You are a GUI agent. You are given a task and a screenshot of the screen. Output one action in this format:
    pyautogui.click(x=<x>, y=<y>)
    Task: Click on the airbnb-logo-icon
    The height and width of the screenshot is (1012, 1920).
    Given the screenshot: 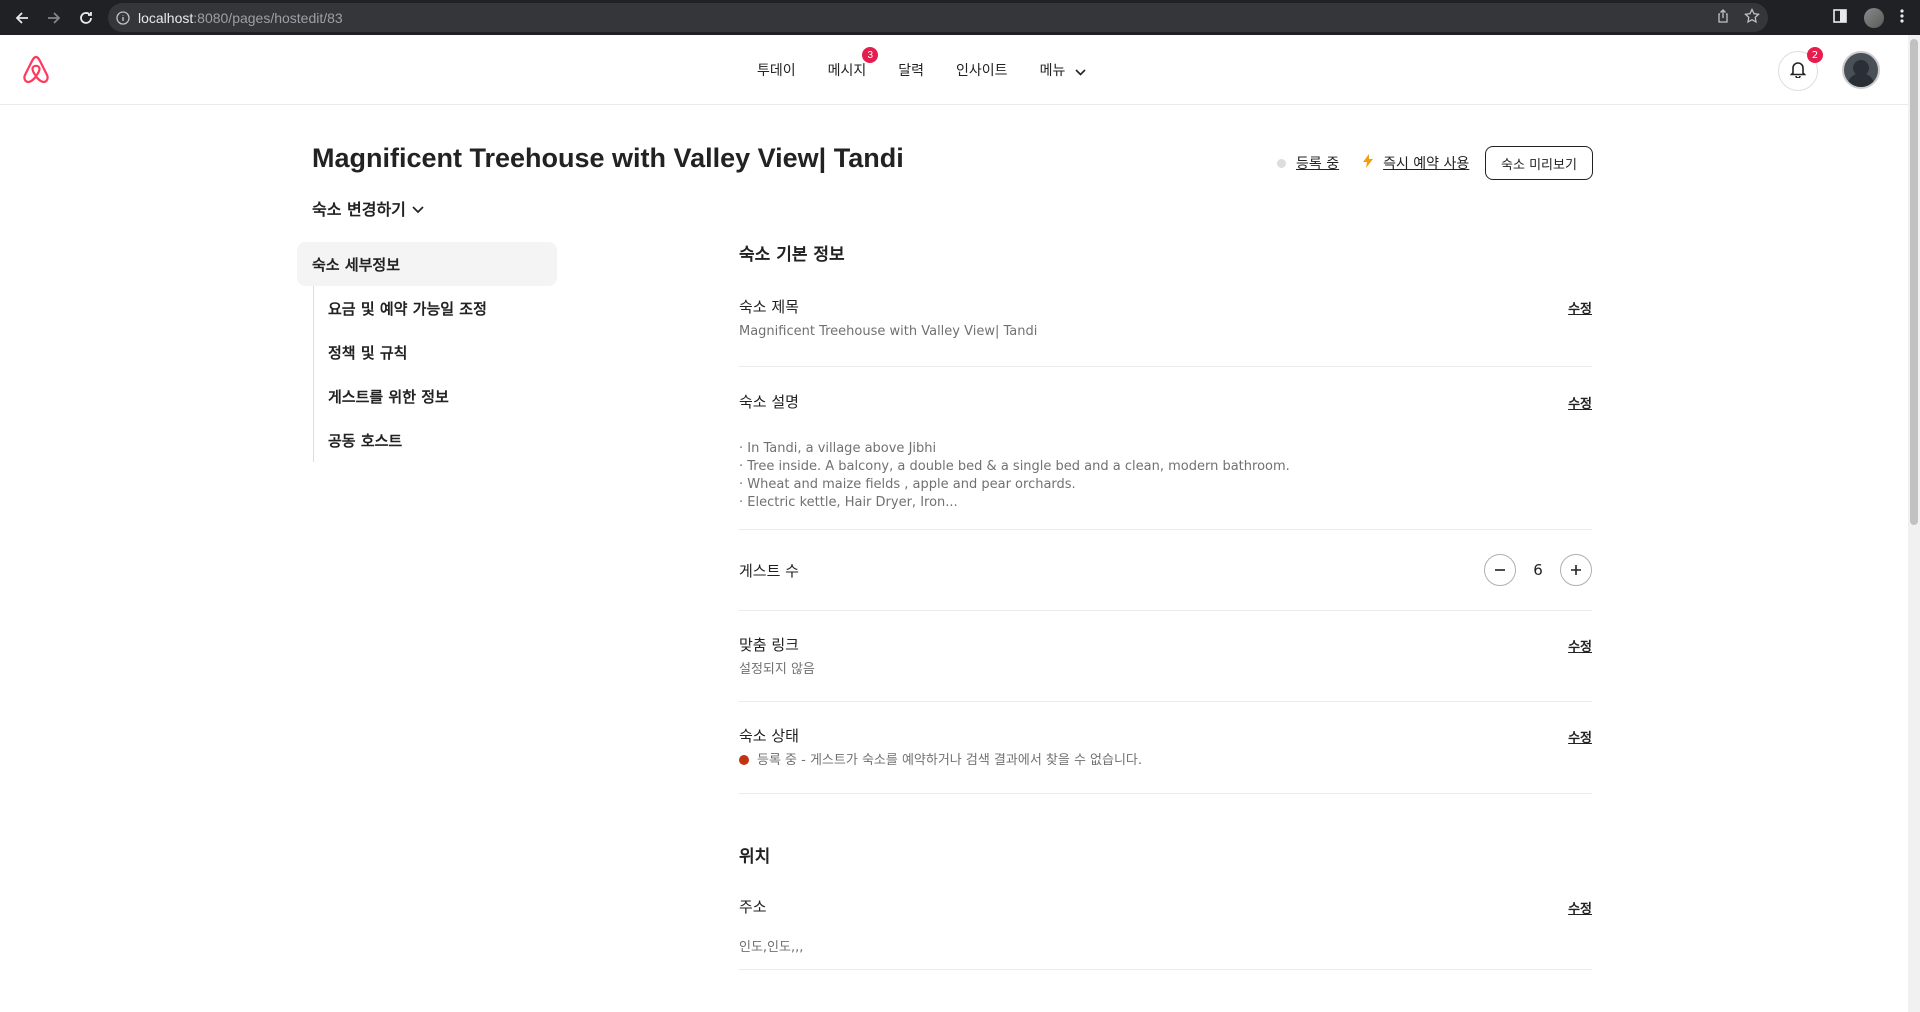 What is the action you would take?
    pyautogui.click(x=36, y=70)
    